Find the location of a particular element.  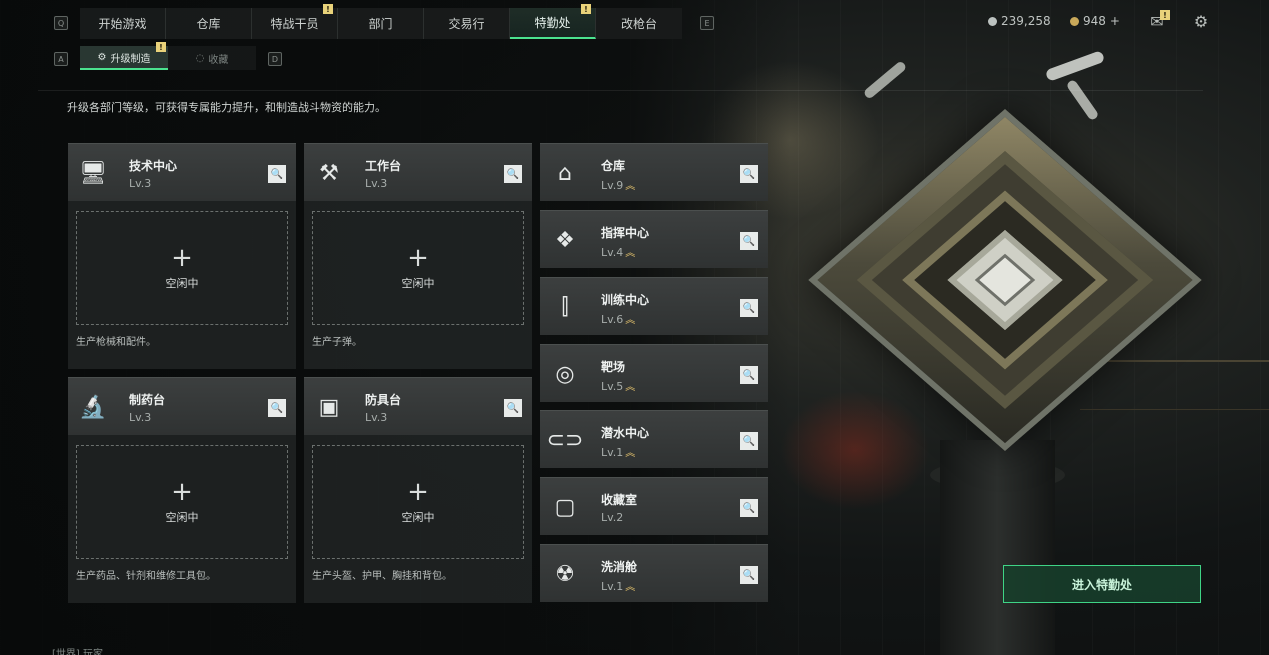

gear-icon: ⚙ is located at coordinates (1201, 21).